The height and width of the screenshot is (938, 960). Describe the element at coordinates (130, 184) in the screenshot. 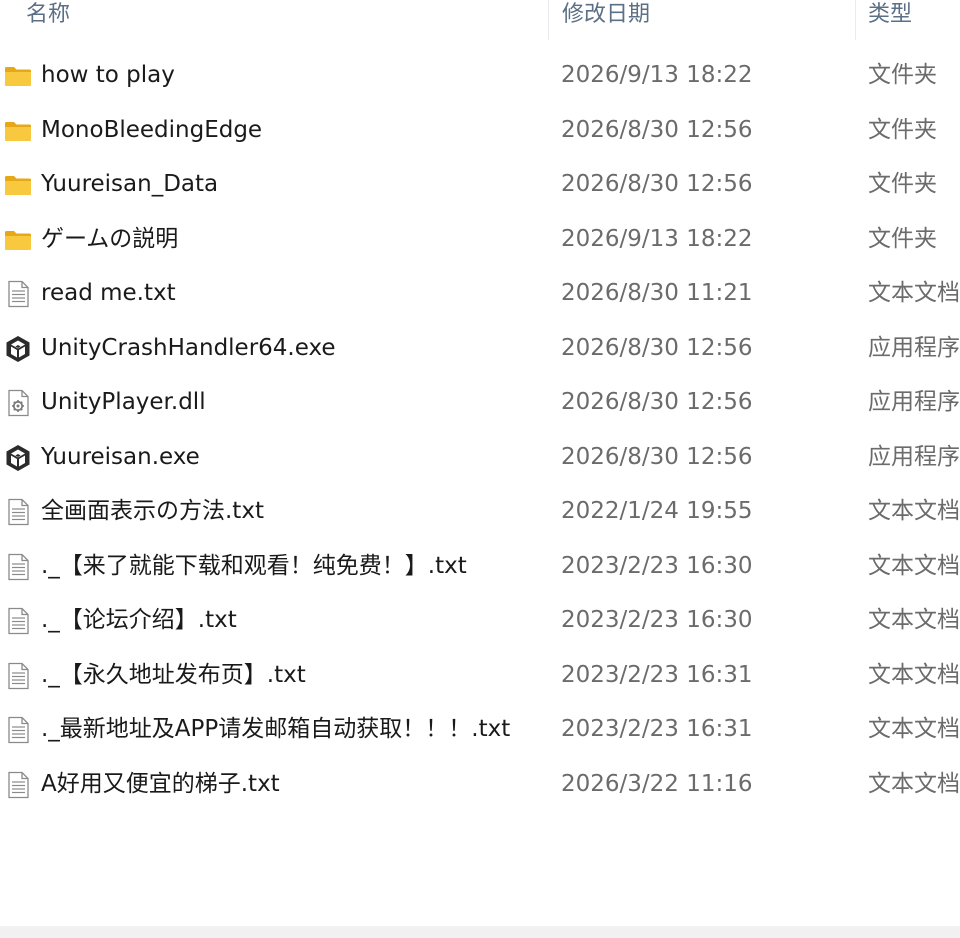

I see `file-name: Yuureisan_Data` at that location.